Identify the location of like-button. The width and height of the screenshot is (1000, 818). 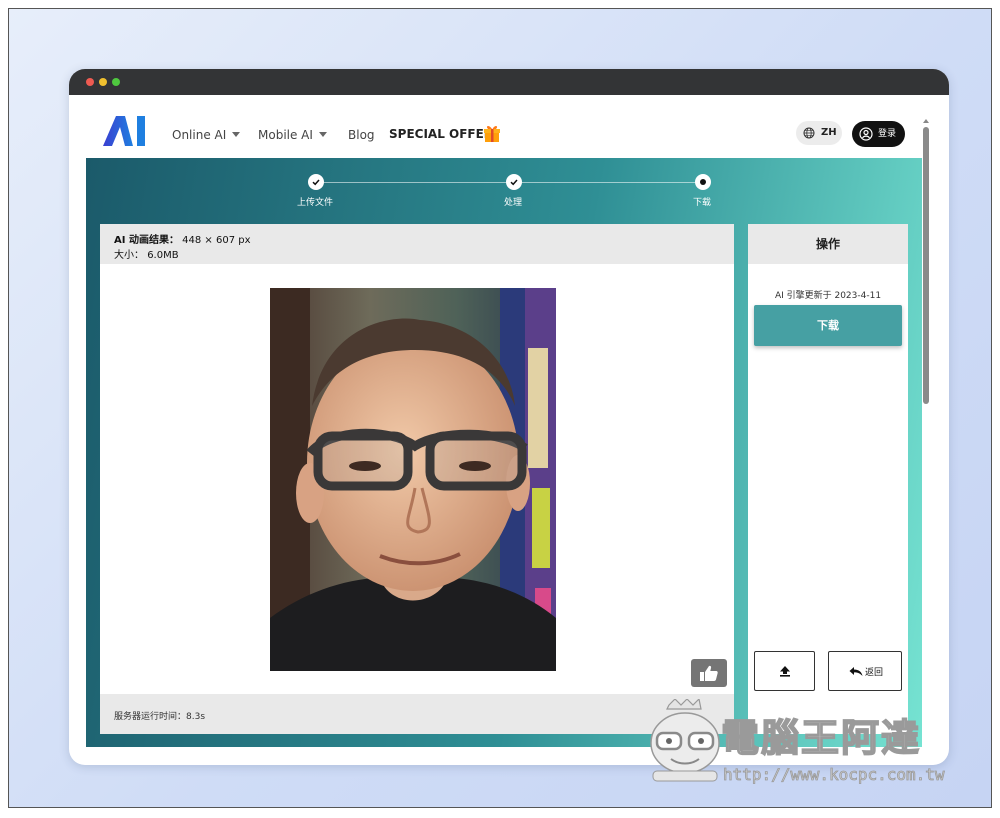
(709, 673).